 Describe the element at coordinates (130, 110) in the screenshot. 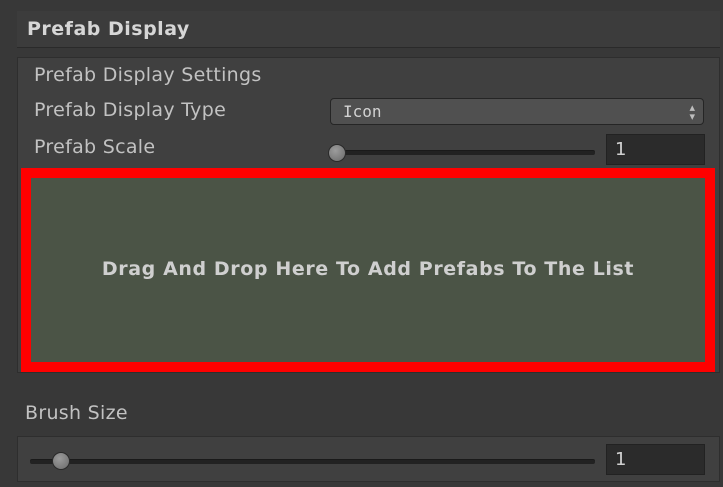

I see `display-type-label: Prefab Display Type` at that location.